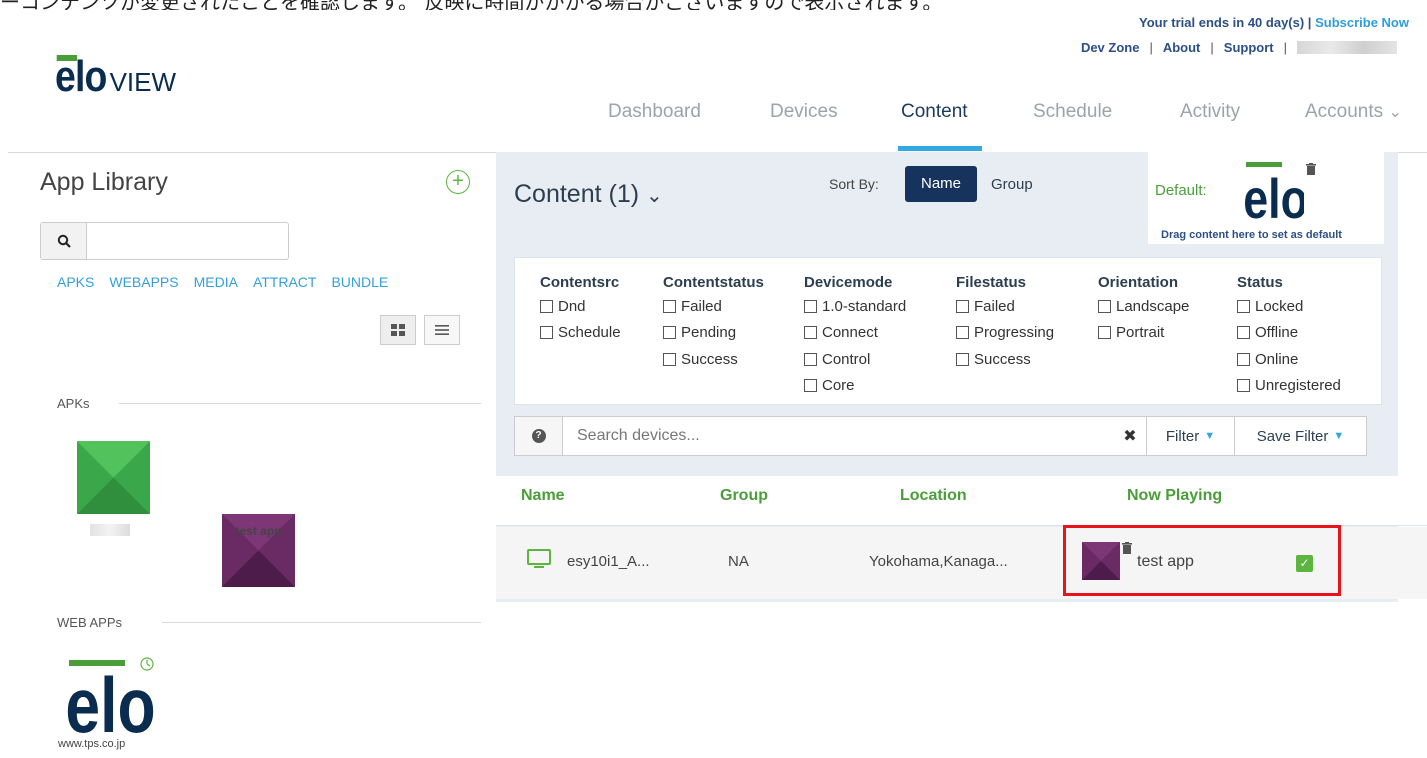 The width and height of the screenshot is (1427, 758). Describe the element at coordinates (1339, 436) in the screenshot. I see `caret-down-icon: ▼` at that location.